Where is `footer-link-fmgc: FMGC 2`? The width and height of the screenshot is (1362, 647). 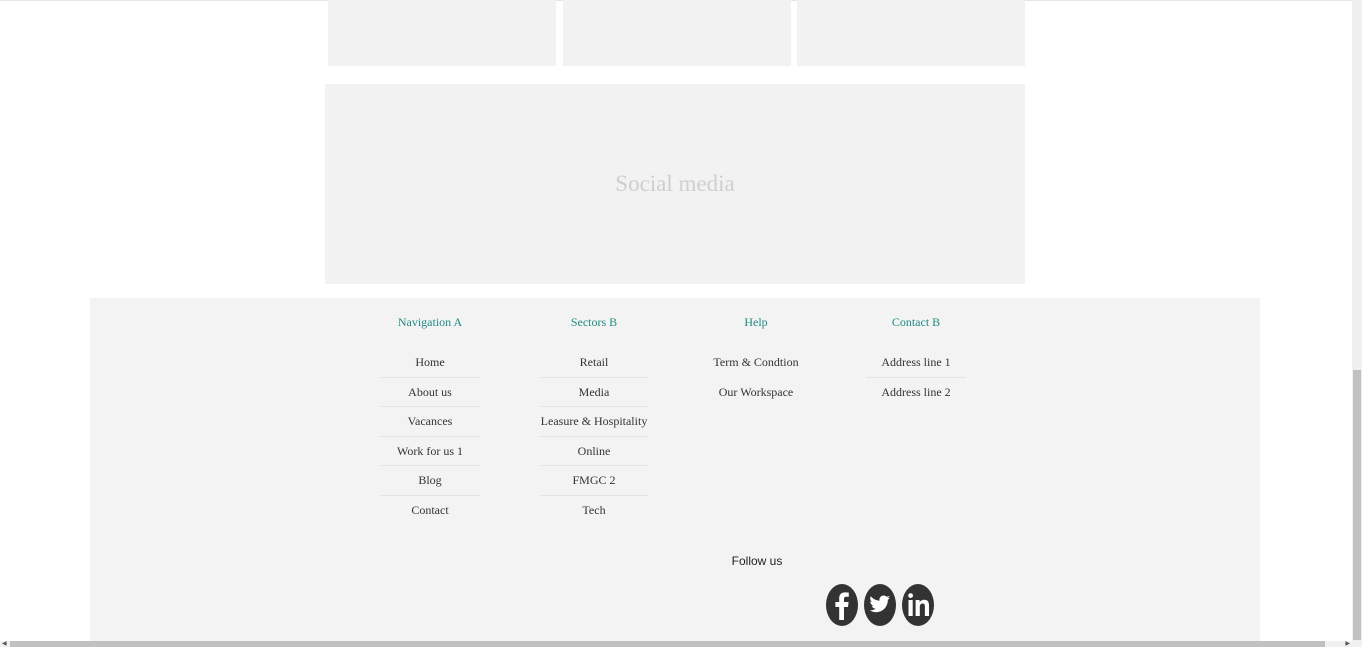 footer-link-fmgc: FMGC 2 is located at coordinates (594, 481).